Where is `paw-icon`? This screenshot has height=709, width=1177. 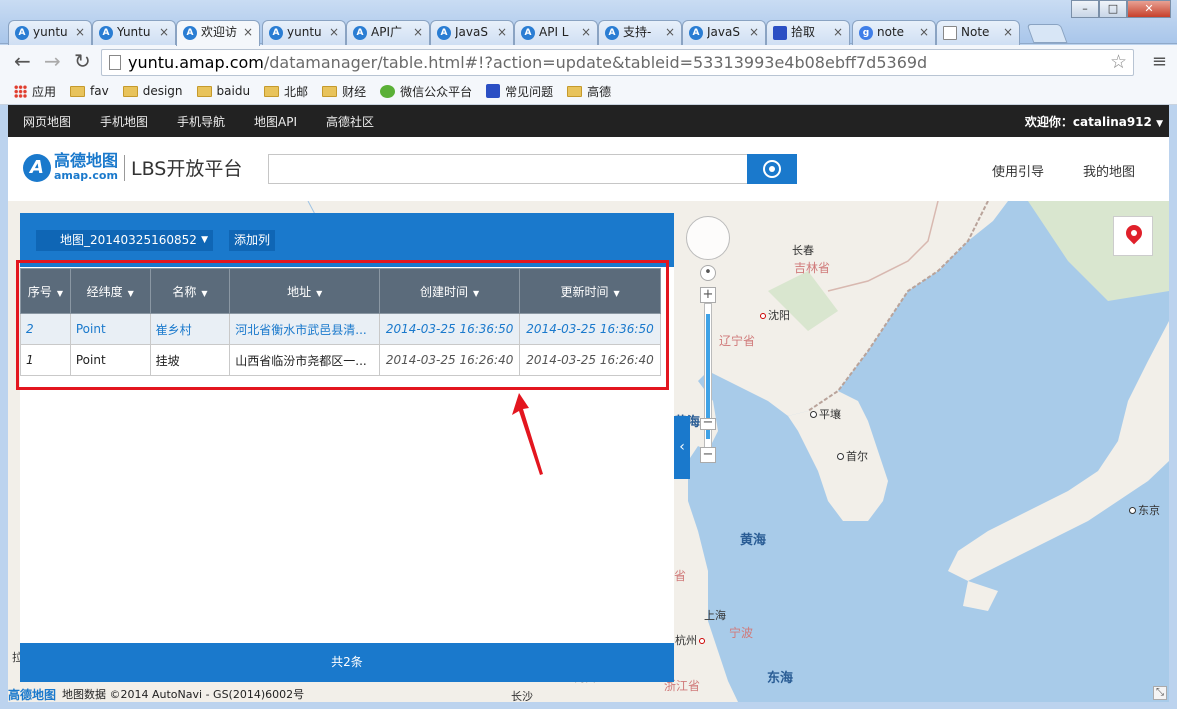 paw-icon is located at coordinates (493, 91).